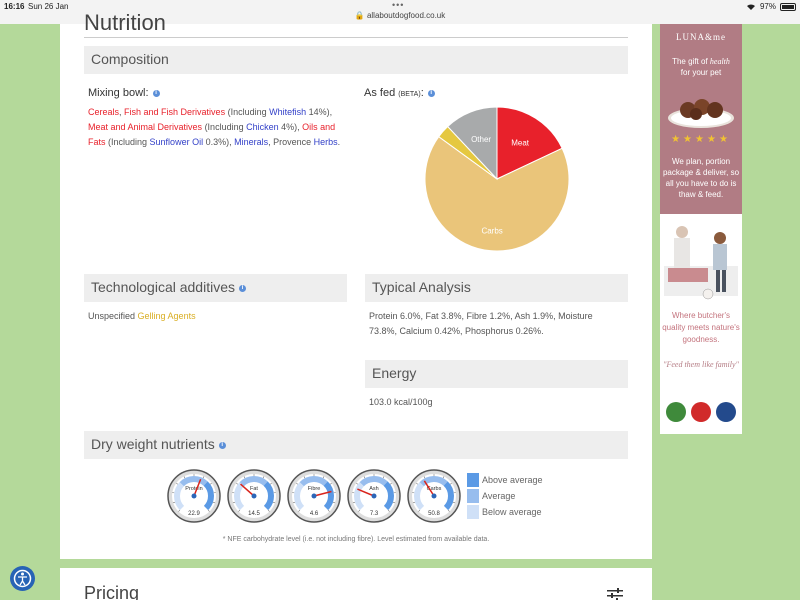  I want to click on legend-average: Average, so click(505, 496).